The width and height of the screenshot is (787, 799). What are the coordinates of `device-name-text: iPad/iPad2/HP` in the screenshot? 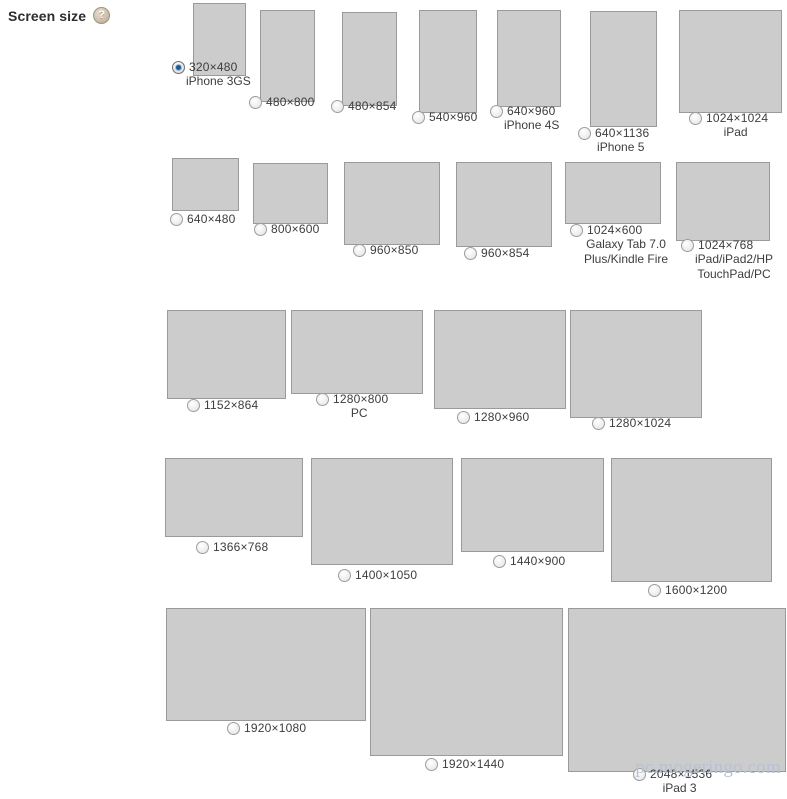 It's located at (734, 259).